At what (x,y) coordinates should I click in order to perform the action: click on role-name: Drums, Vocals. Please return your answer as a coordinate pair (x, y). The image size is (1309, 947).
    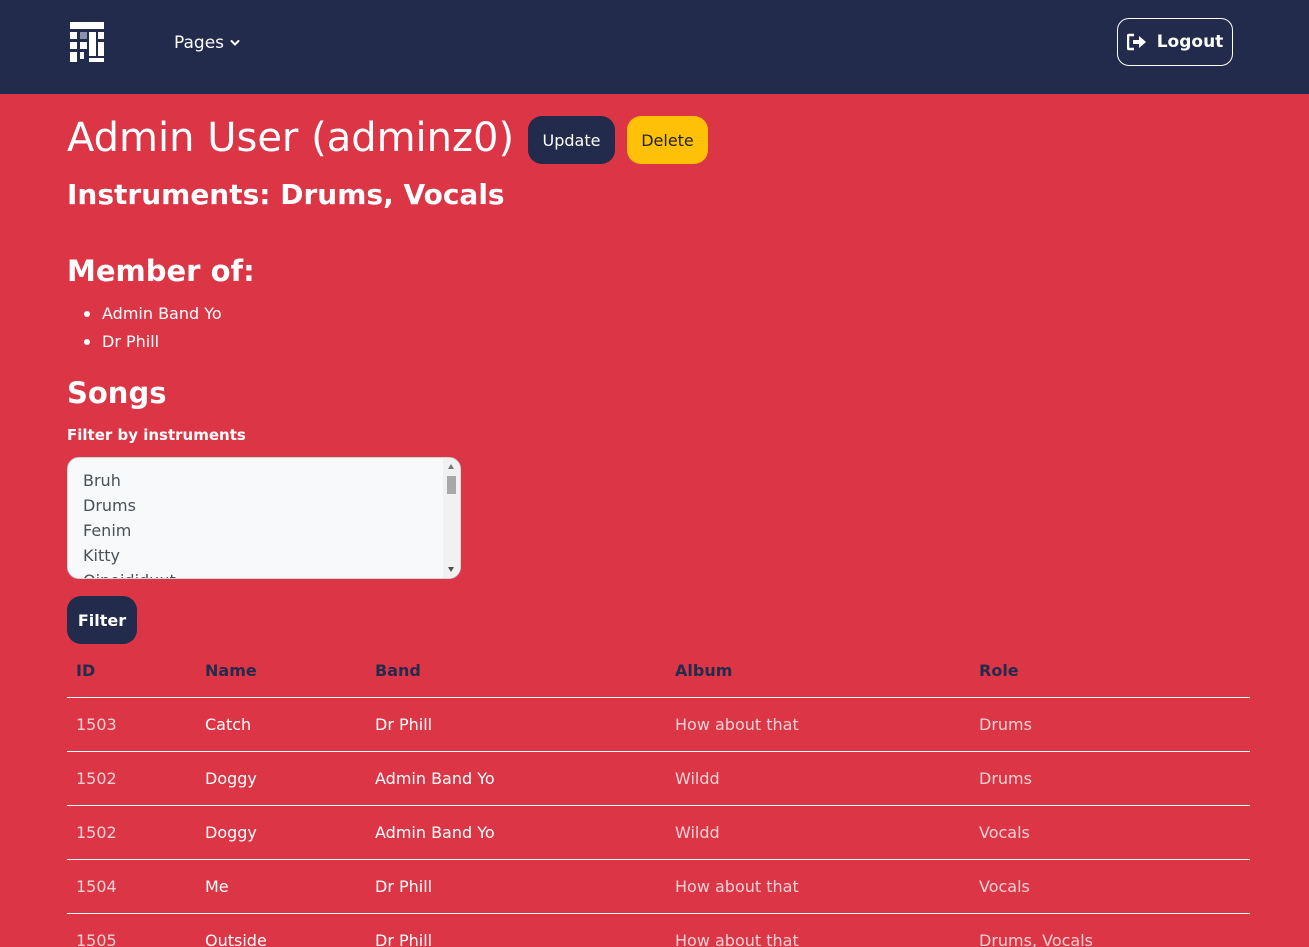
    Looking at the image, I should click on (1110, 930).